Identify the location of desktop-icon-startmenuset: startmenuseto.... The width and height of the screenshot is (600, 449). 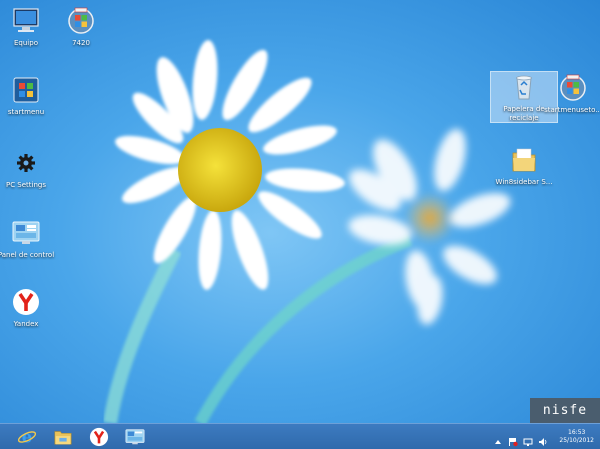
(570, 94).